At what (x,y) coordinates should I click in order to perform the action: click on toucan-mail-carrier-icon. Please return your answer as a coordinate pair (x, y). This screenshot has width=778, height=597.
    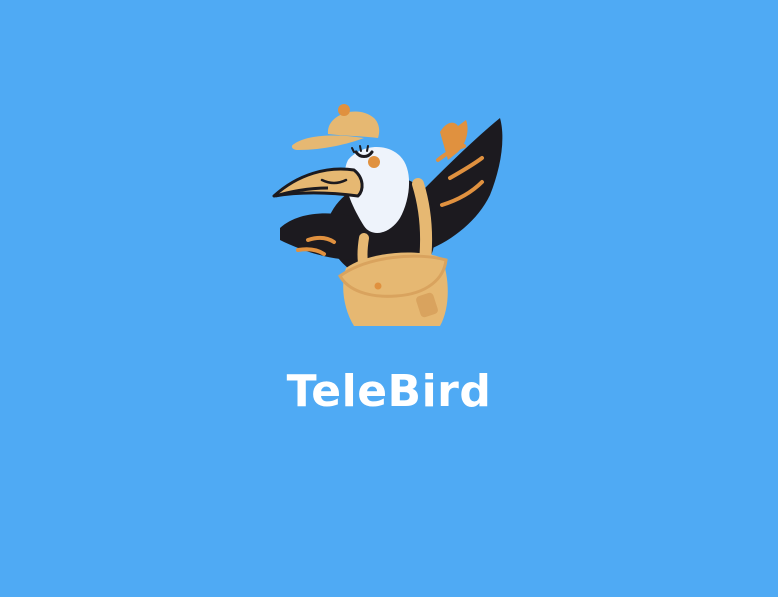
    Looking at the image, I should click on (387, 215).